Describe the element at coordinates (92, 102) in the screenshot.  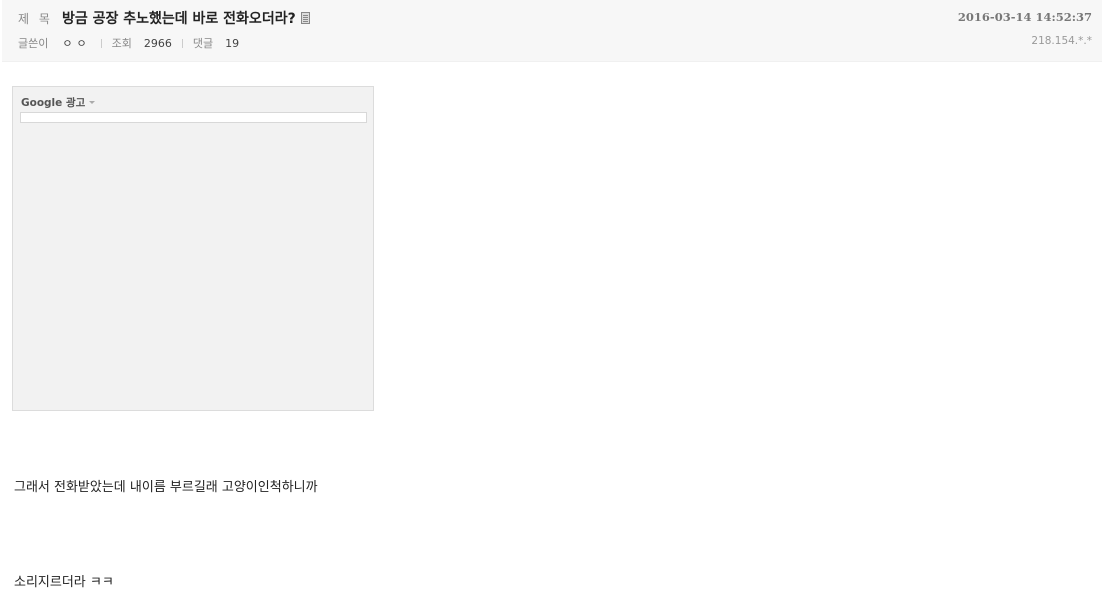
I see `chevron-down-icon` at that location.